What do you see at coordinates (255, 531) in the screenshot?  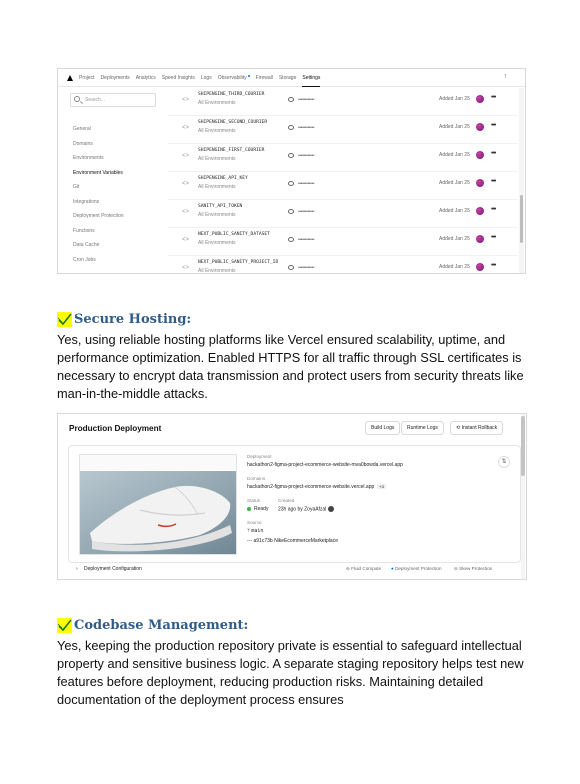 I see `branch-name: ᛘ main` at bounding box center [255, 531].